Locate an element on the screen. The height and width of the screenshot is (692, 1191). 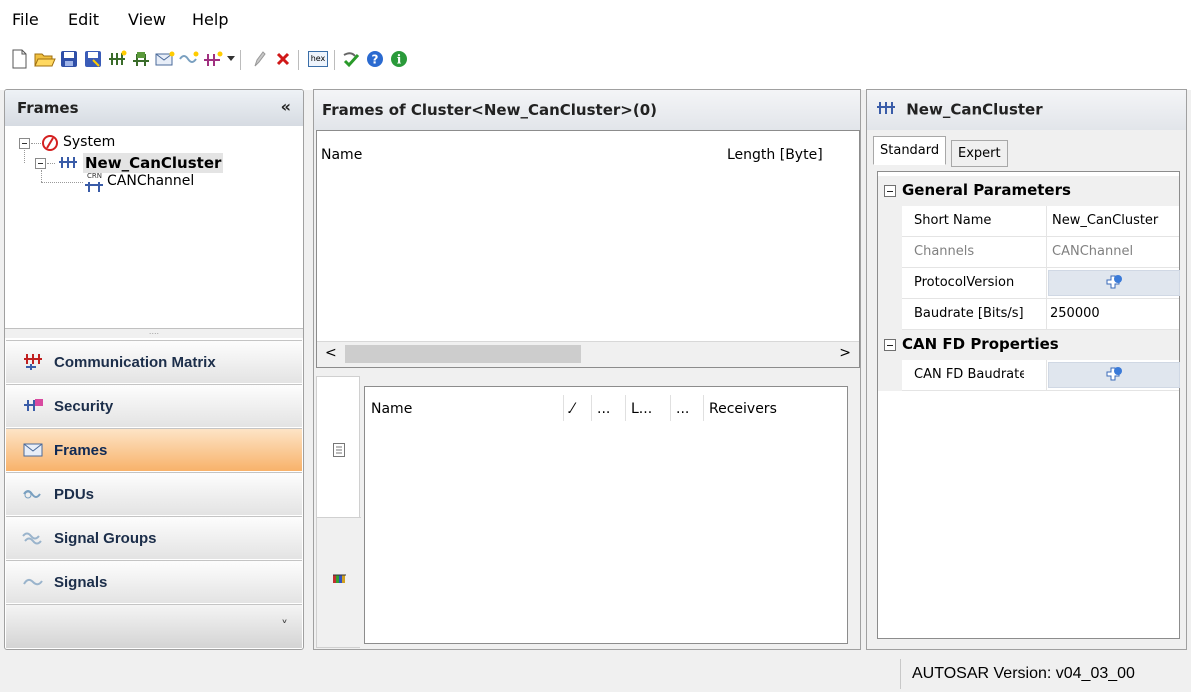
nav-frames: Frames is located at coordinates (154, 449).